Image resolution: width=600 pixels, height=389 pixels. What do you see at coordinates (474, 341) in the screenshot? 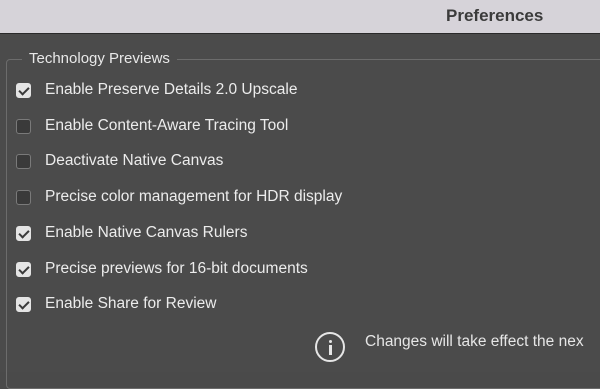
I see `restart-notice-text: Changes will take effect the nex` at bounding box center [474, 341].